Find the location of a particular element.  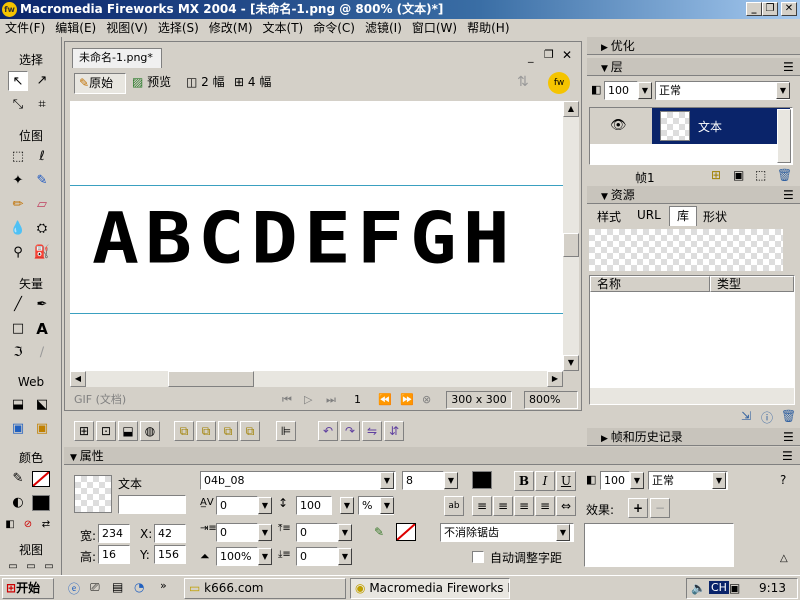

flip-horizontal-icon: ⇋ is located at coordinates (372, 431).